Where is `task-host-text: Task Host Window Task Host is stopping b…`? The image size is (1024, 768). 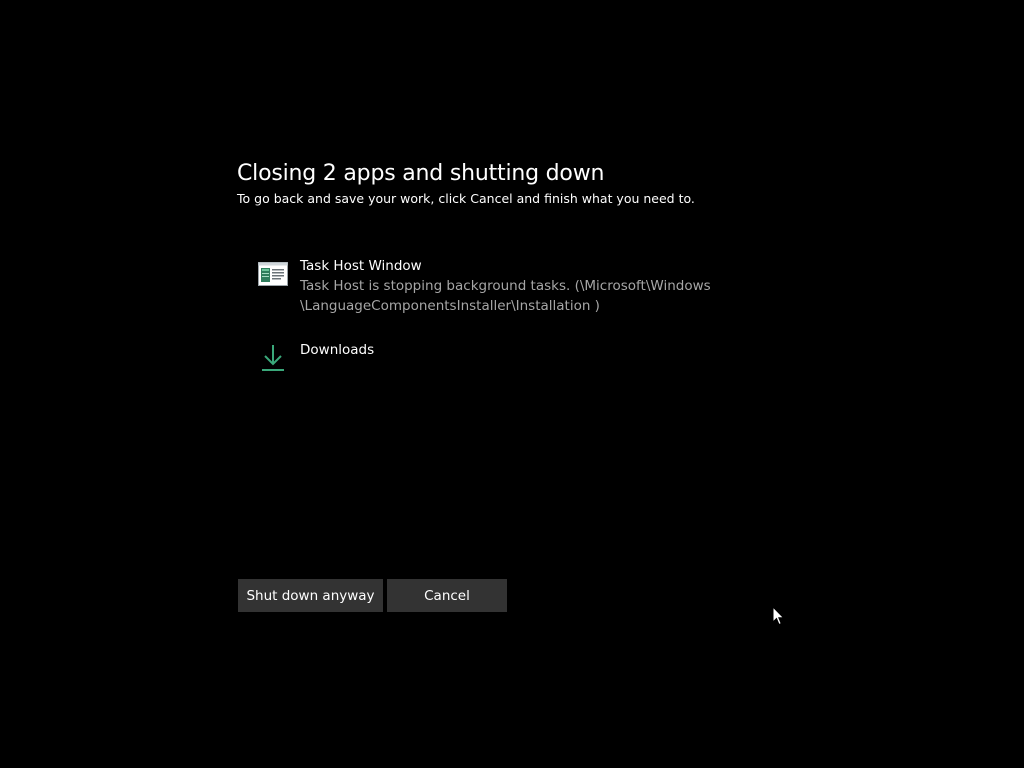
task-host-text: Task Host Window Task Host is stopping b… is located at coordinates (505, 286).